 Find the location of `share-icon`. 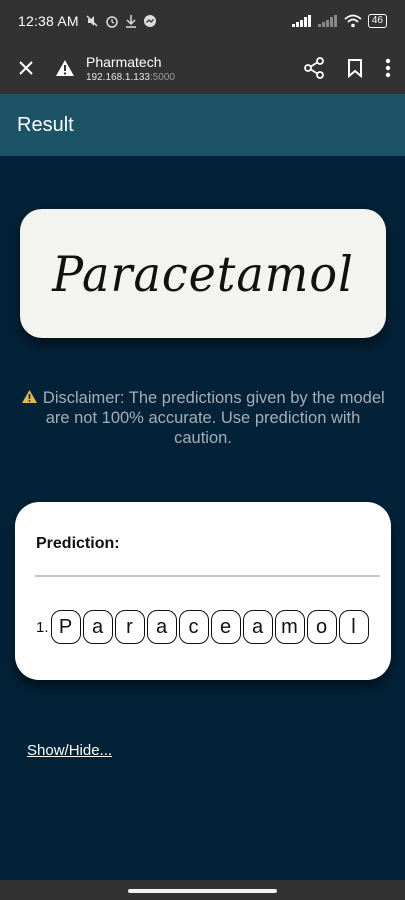

share-icon is located at coordinates (314, 68).